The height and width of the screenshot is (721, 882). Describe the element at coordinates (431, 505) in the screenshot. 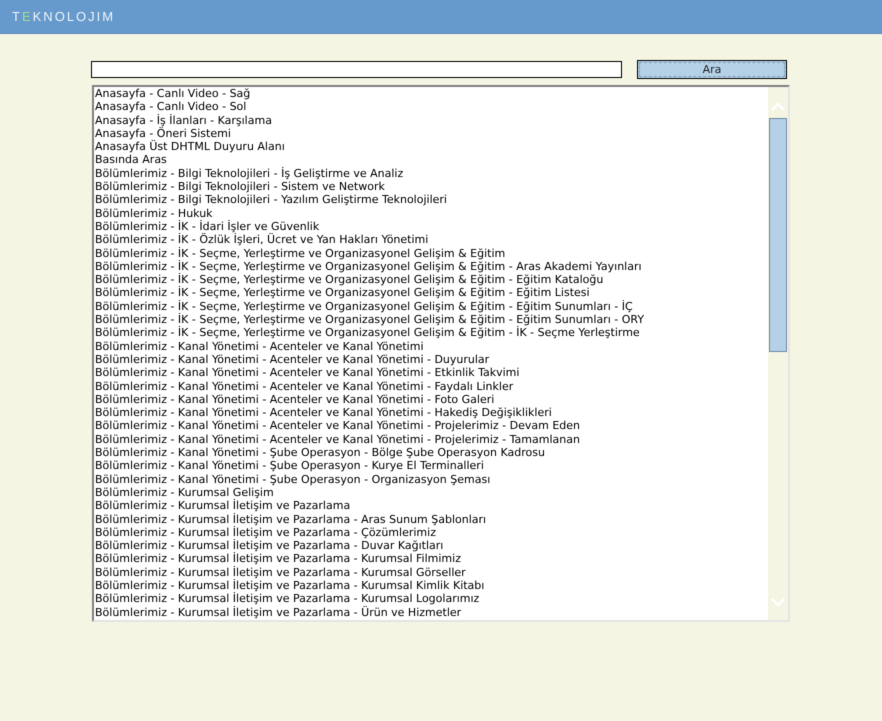

I see `list-item: Bölümlerimiz - Kurumsal İletişim ve Pazarlama` at that location.